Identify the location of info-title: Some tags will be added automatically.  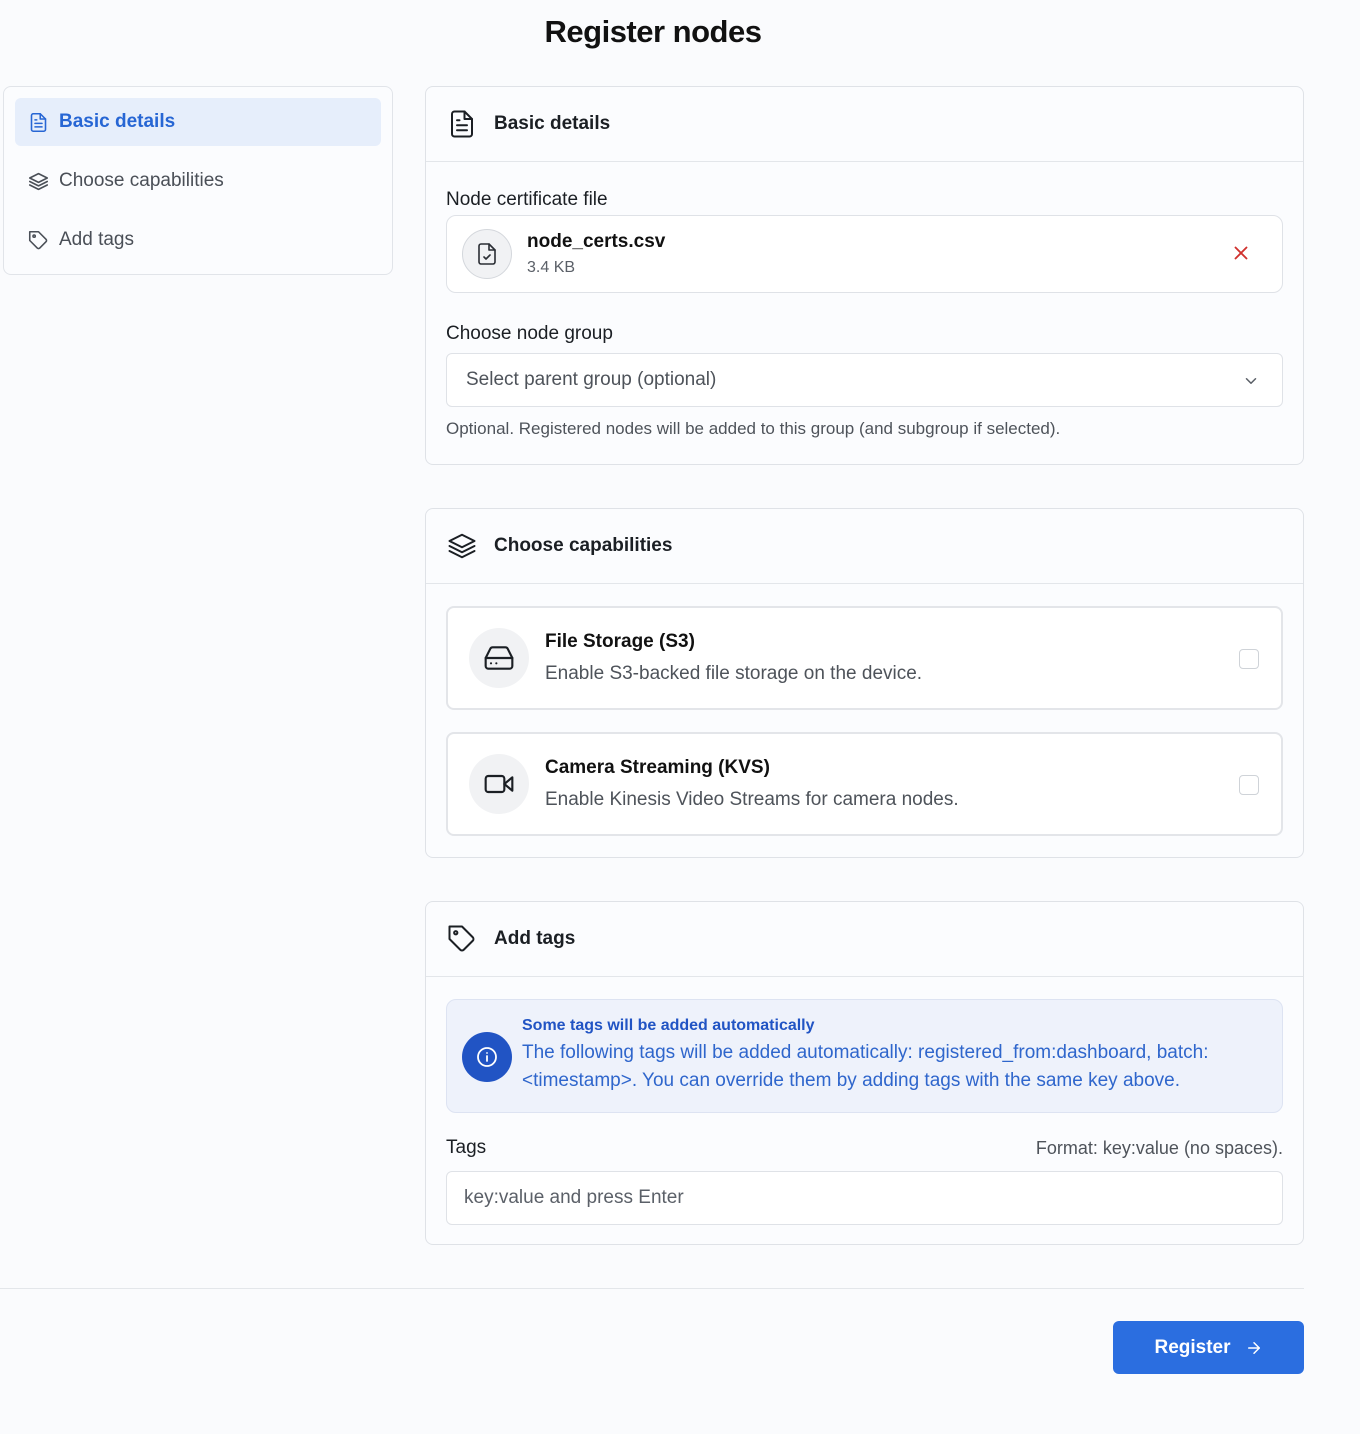
(668, 1025).